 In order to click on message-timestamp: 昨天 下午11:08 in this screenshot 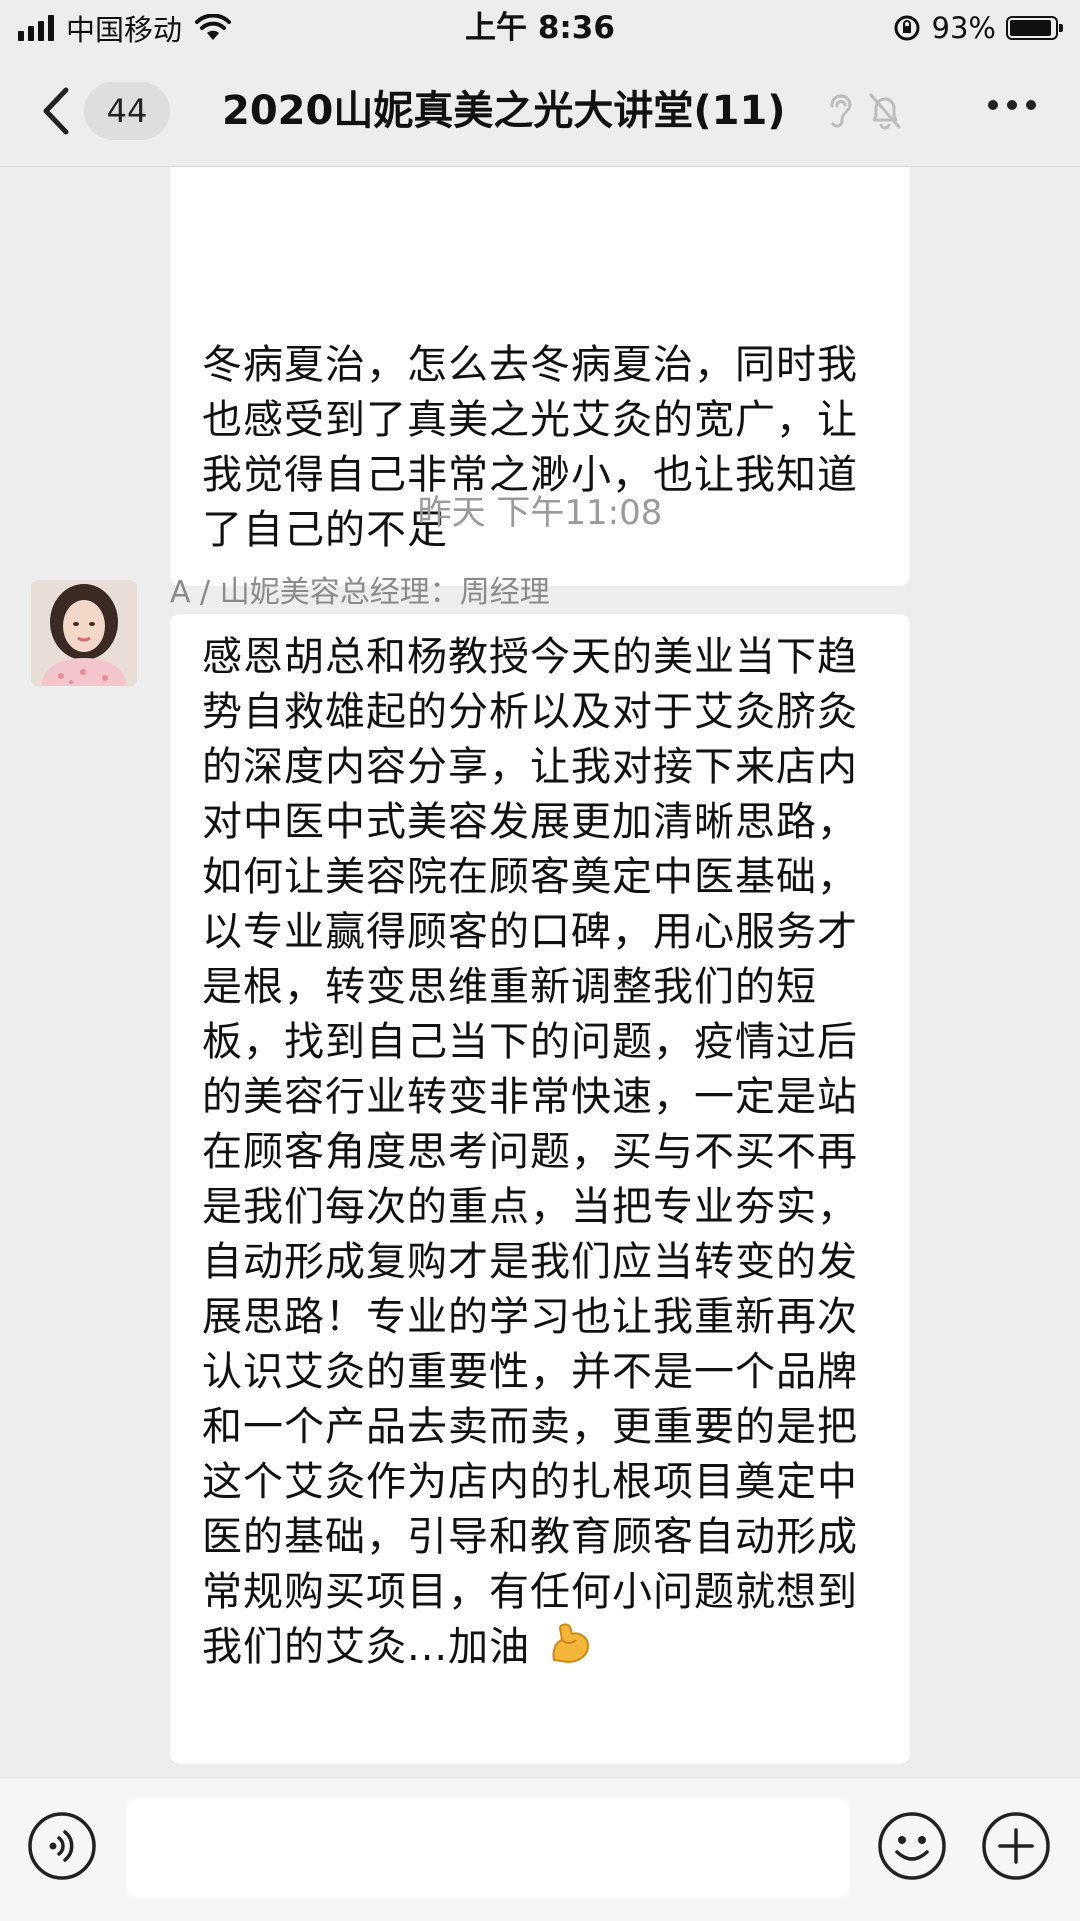, I will do `click(540, 513)`.